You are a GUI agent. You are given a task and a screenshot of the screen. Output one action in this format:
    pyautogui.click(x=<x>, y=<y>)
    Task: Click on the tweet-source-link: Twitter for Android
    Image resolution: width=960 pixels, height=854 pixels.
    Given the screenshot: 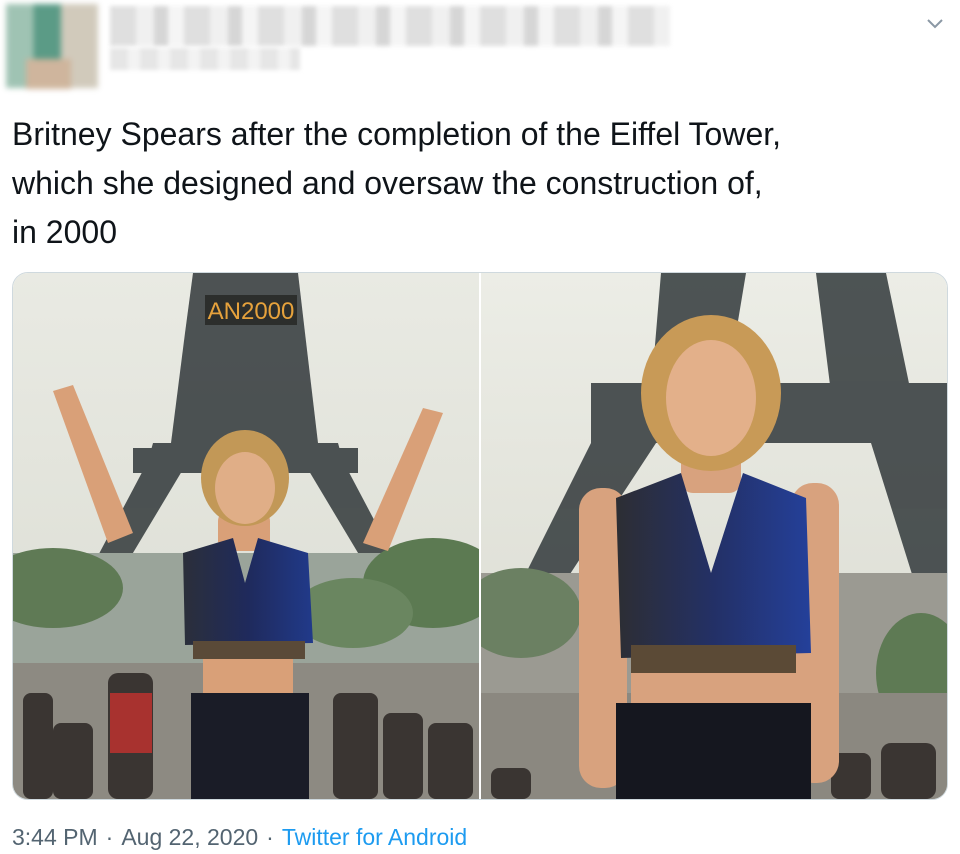 What is the action you would take?
    pyautogui.click(x=374, y=837)
    